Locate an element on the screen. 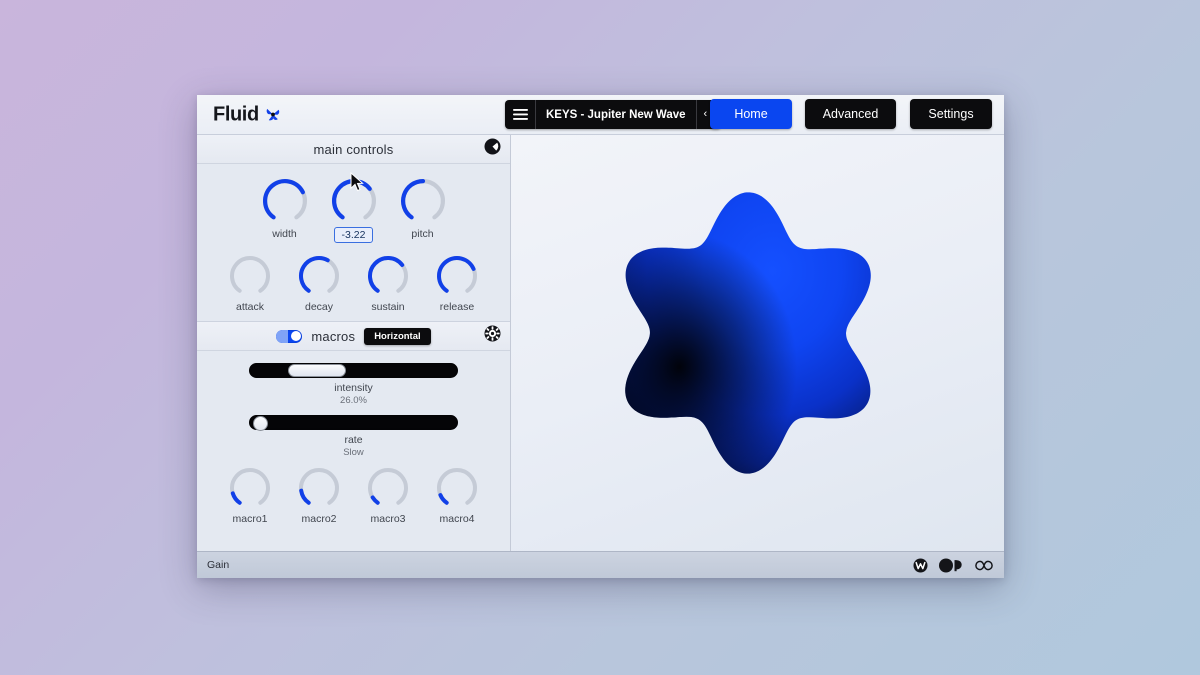  slider-rate: rate Slow is located at coordinates (353, 436).